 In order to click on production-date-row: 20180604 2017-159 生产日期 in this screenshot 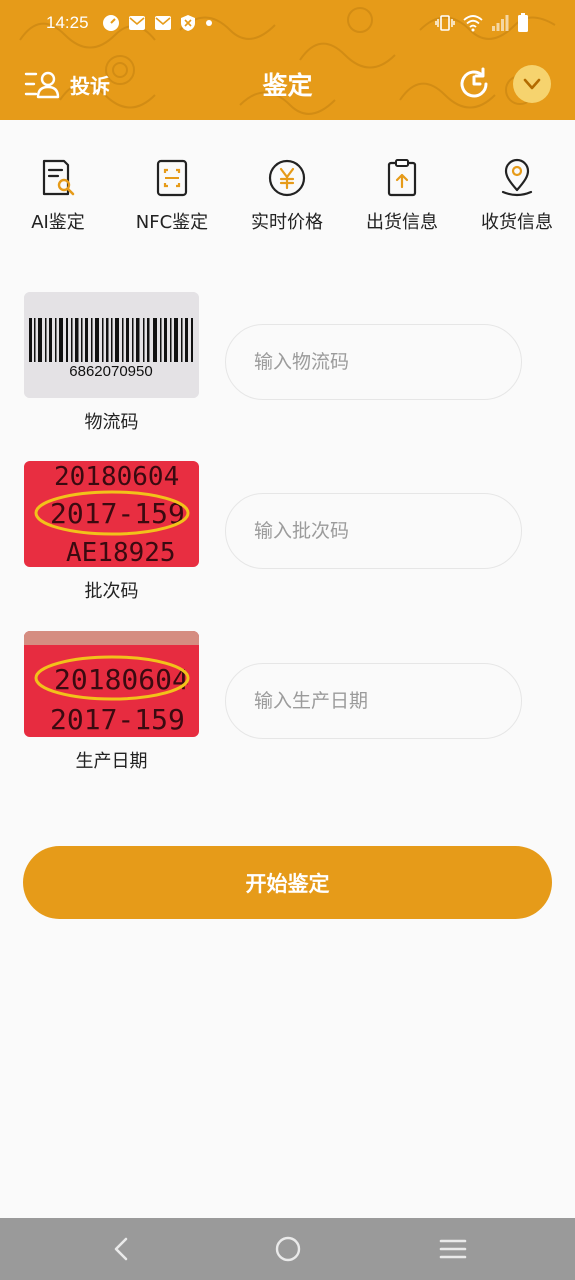, I will do `click(287, 706)`.